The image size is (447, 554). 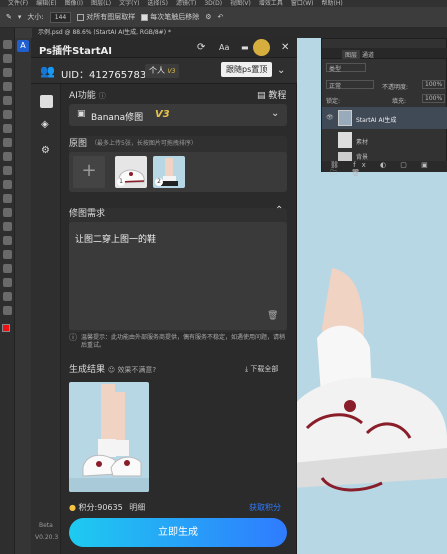 What do you see at coordinates (45, 151) in the screenshot?
I see `gear-icon: ⚙` at bounding box center [45, 151].